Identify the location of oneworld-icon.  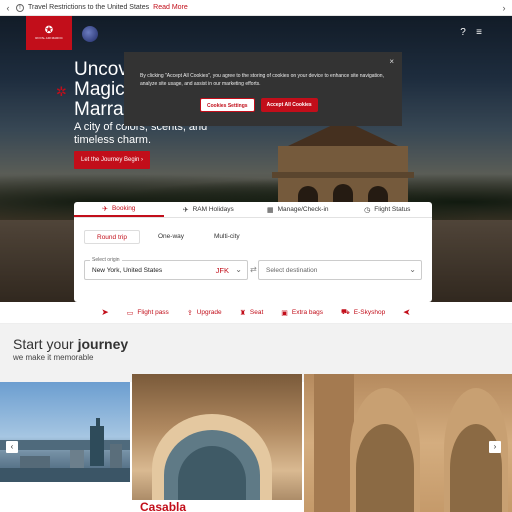
(90, 34).